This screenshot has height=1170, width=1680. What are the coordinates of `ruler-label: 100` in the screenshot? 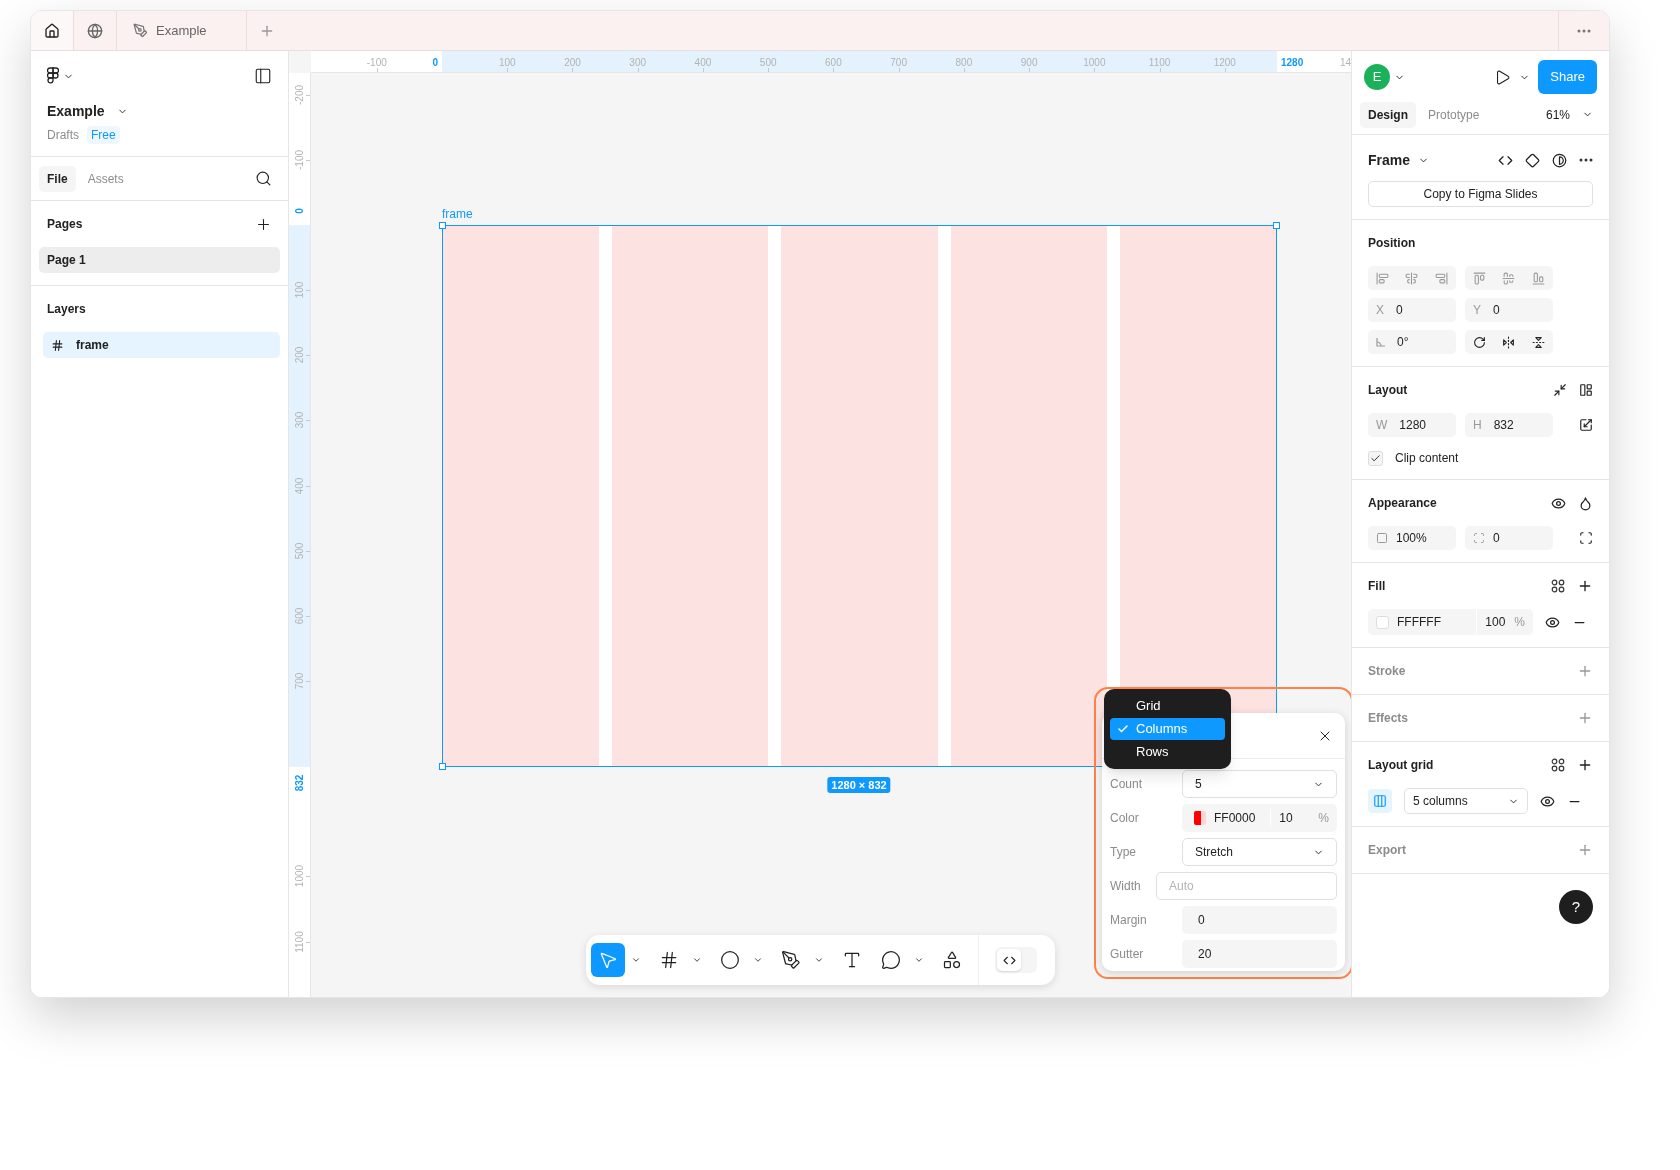 It's located at (507, 63).